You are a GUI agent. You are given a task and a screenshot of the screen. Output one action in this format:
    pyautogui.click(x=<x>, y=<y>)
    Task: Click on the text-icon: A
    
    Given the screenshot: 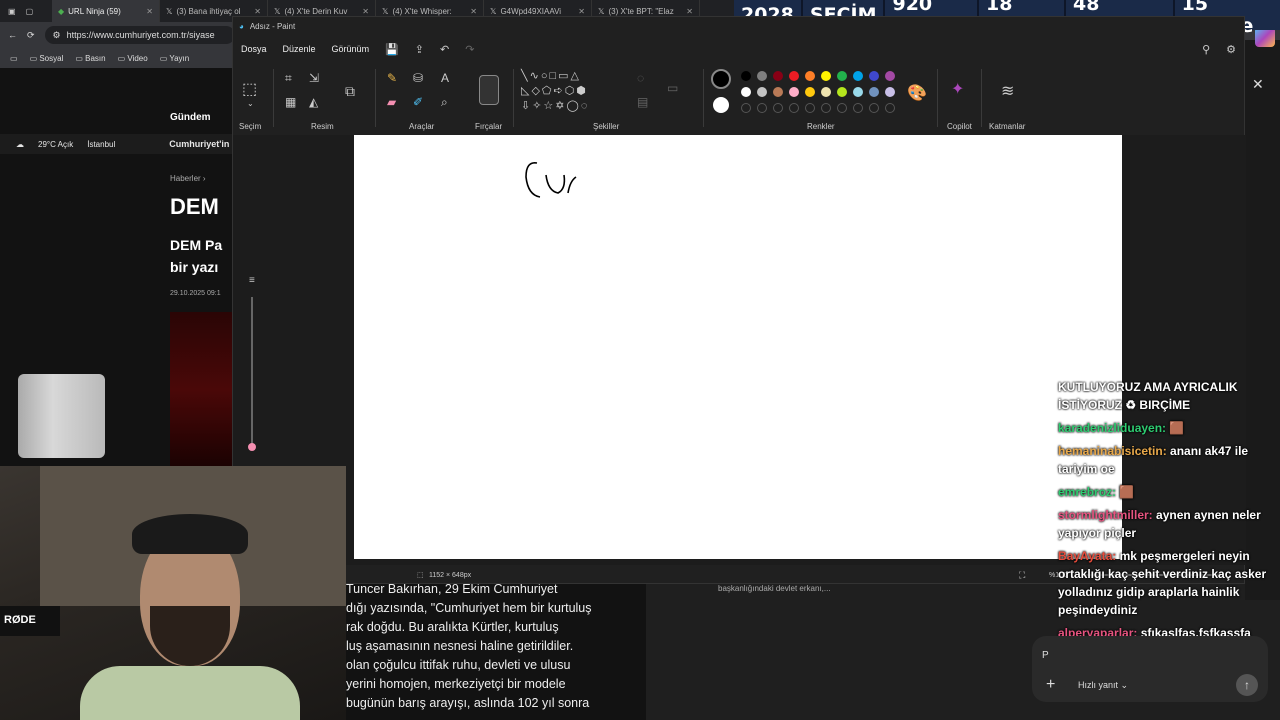 What is the action you would take?
    pyautogui.click(x=445, y=78)
    